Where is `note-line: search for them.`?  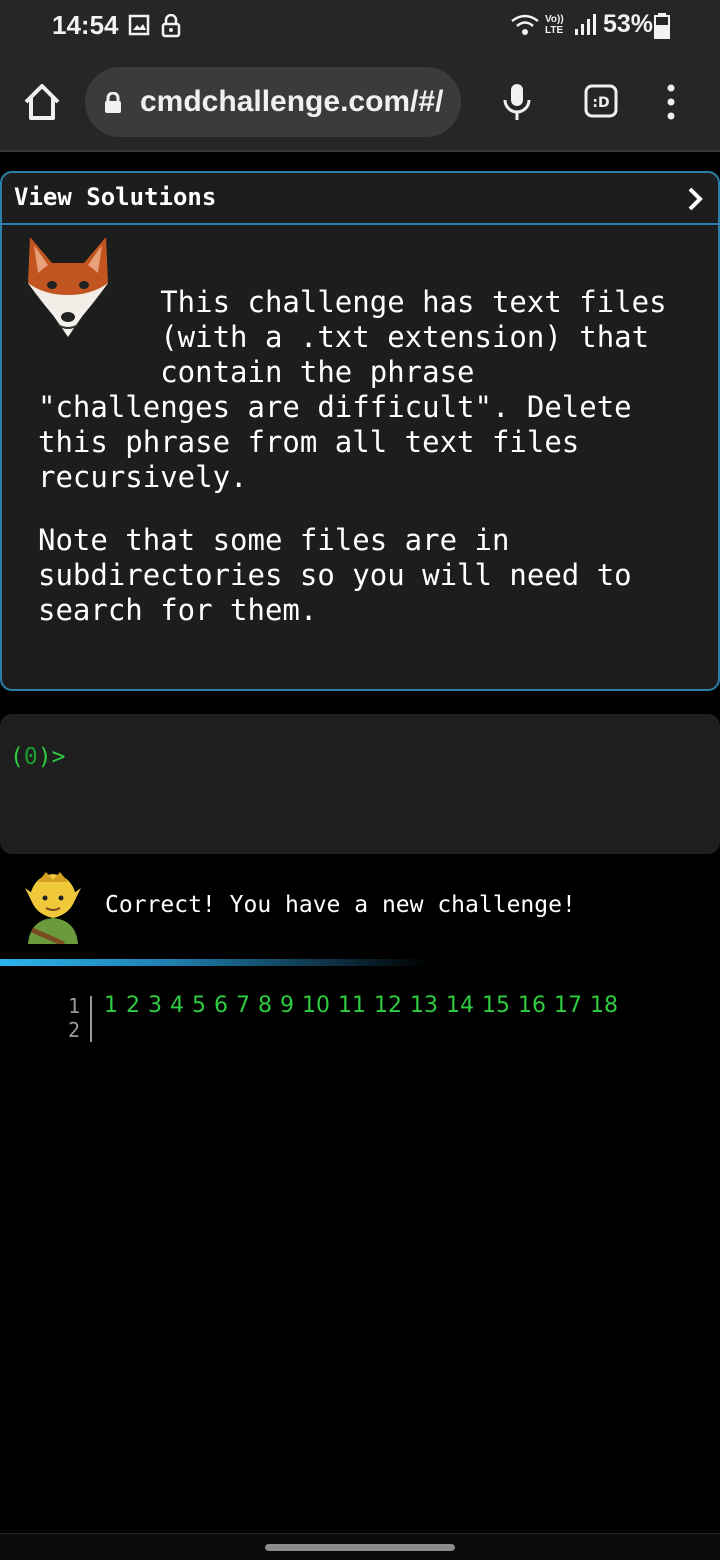 note-line: search for them. is located at coordinates (178, 610).